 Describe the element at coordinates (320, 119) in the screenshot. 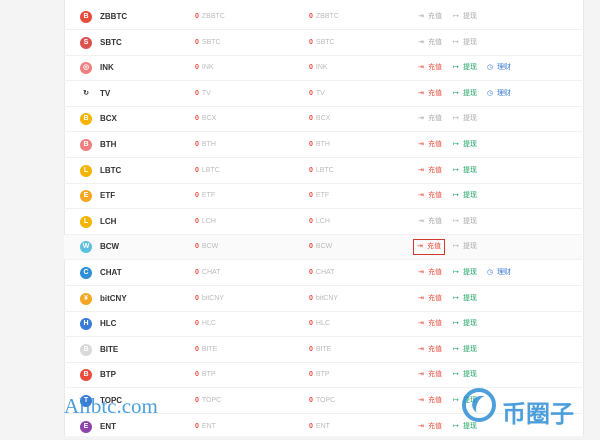

I see `frozen-balance: 0 BCX` at that location.